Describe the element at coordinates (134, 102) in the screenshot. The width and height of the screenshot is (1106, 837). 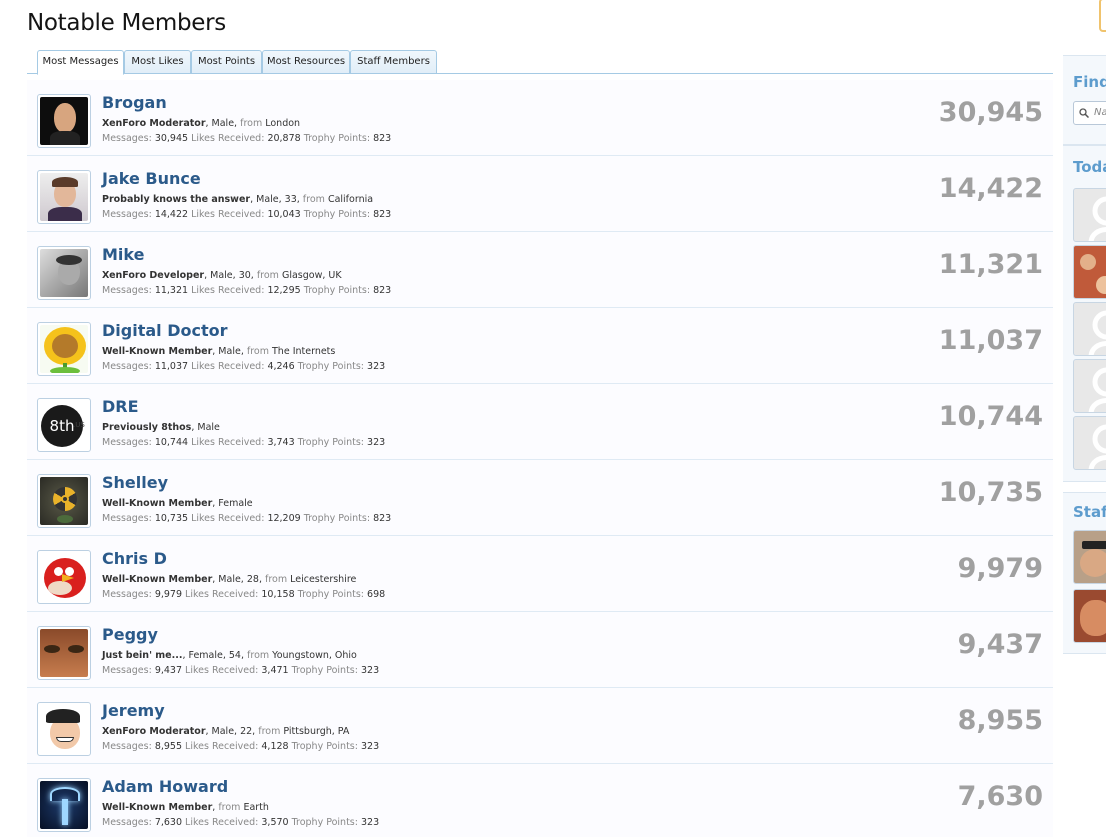
I see `member-name: Brogan` at that location.